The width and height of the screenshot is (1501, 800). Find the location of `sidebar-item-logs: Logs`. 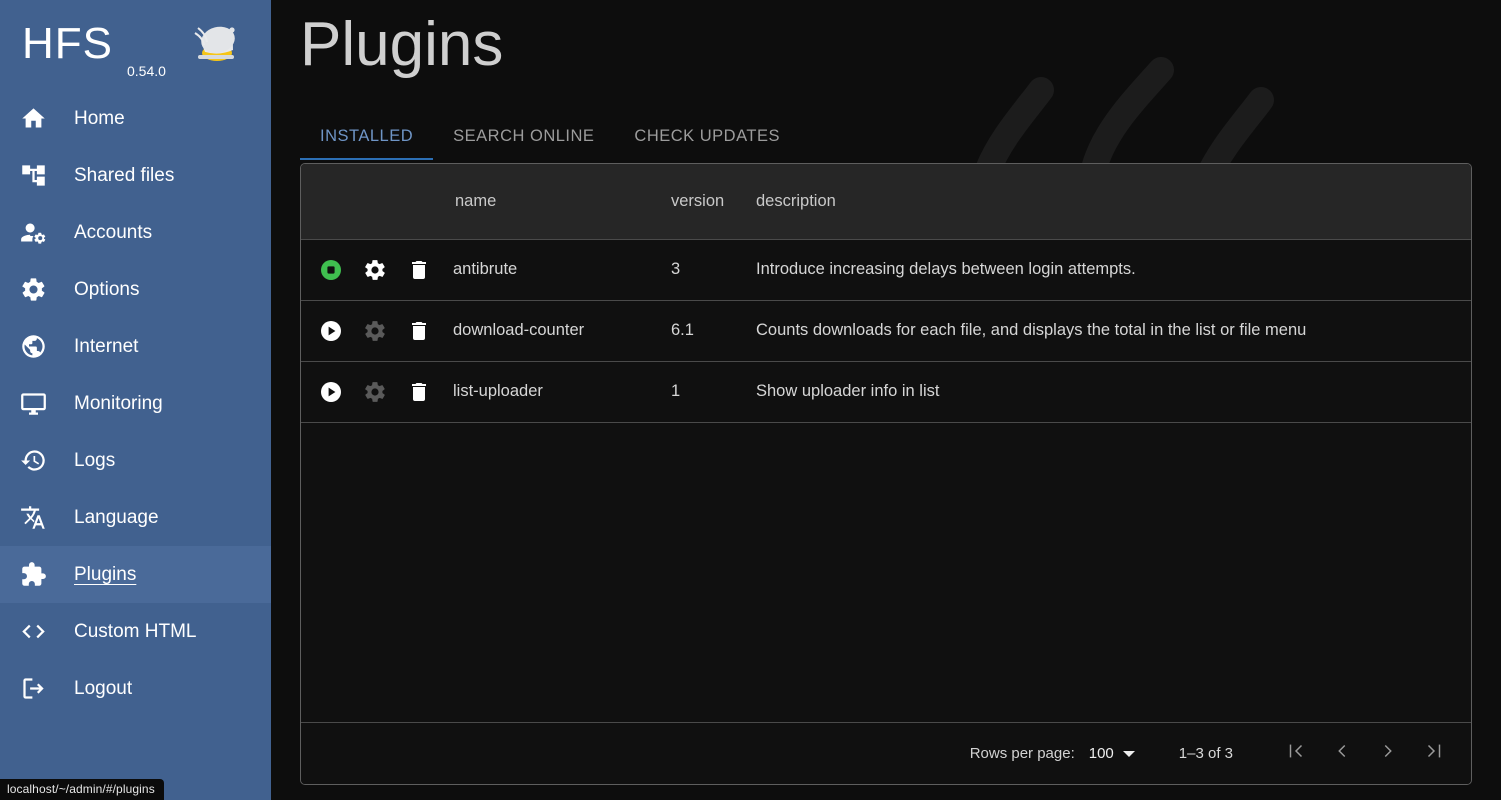

sidebar-item-logs: Logs is located at coordinates (135, 460).